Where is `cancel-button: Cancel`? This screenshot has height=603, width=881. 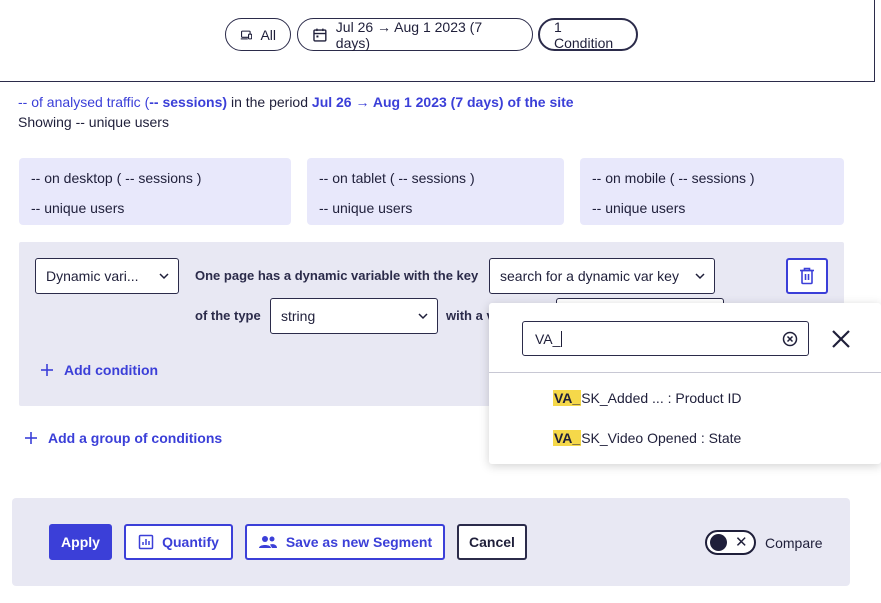
cancel-button: Cancel is located at coordinates (492, 542).